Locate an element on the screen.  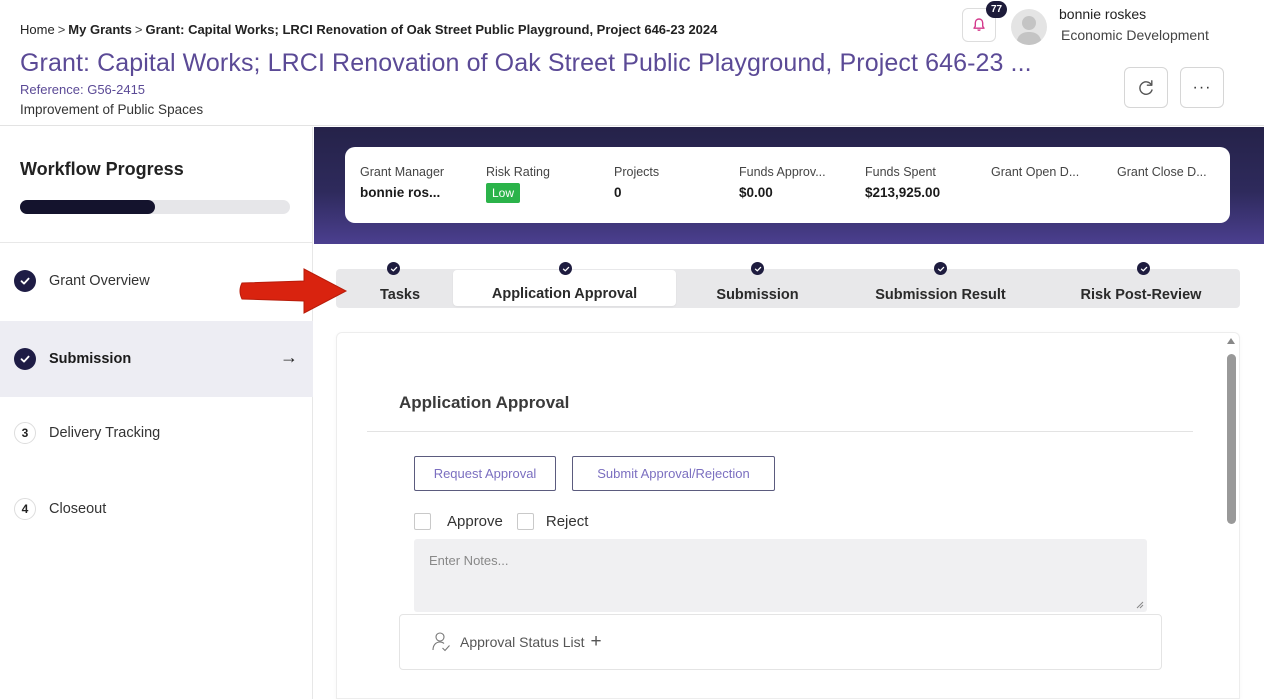
sidebar-step-label: Closeout is located at coordinates (78, 509).